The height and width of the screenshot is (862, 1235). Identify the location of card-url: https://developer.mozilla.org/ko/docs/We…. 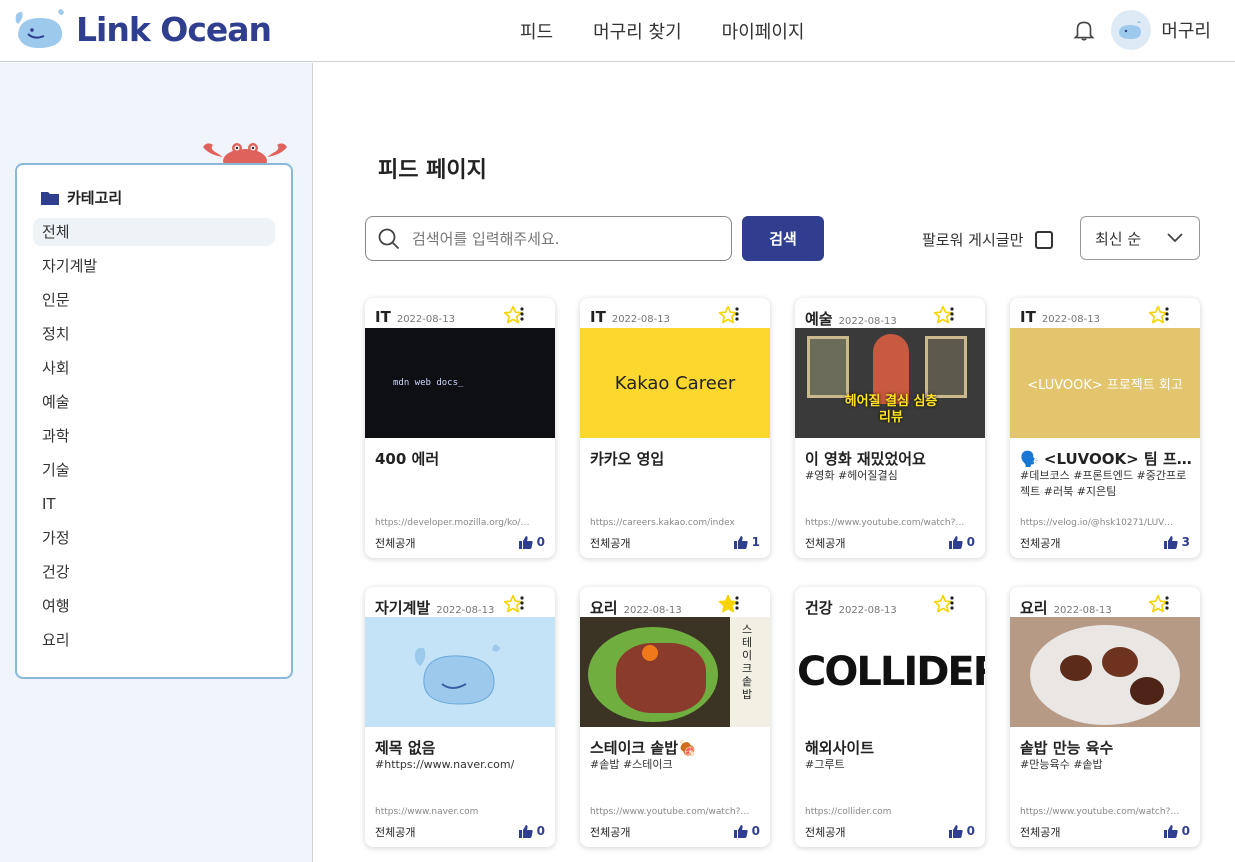
(455, 523).